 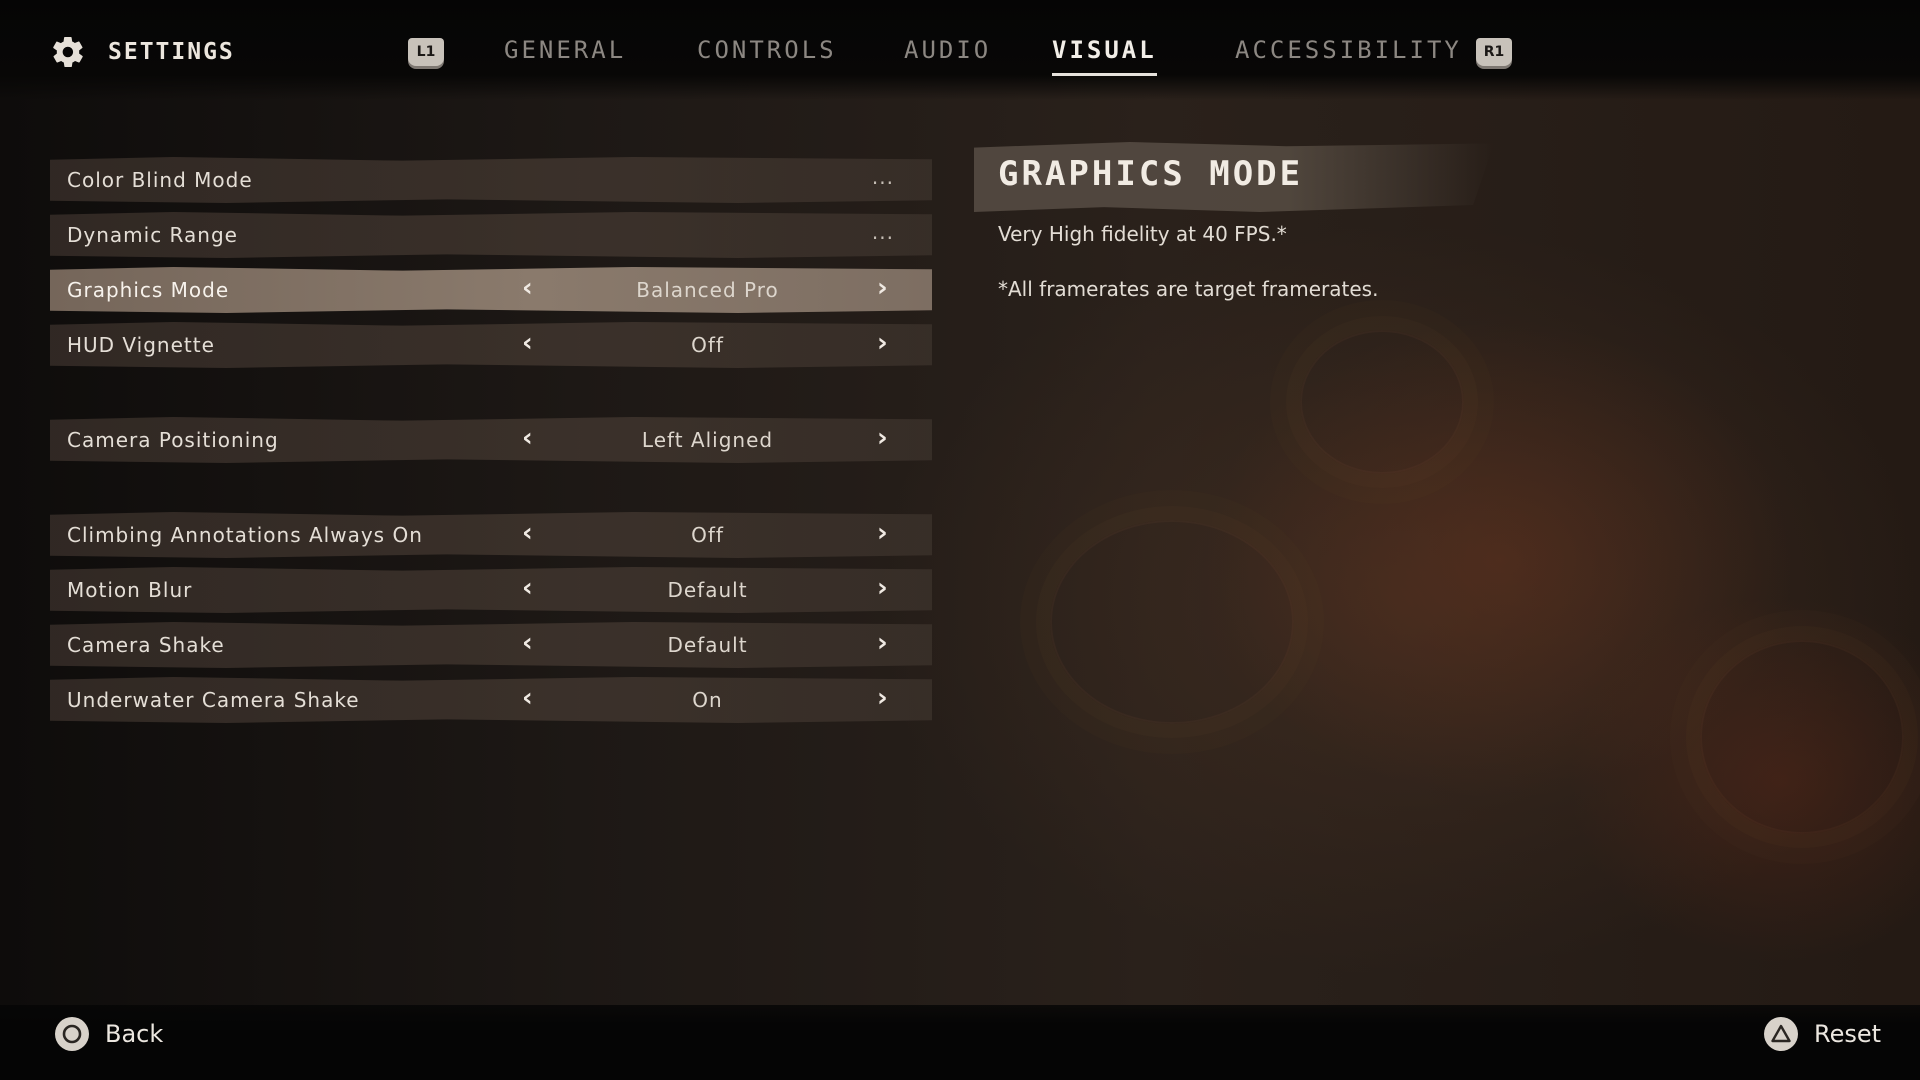 I want to click on info-description: Very High fidelity at 40 FPS.*, so click(x=1142, y=234).